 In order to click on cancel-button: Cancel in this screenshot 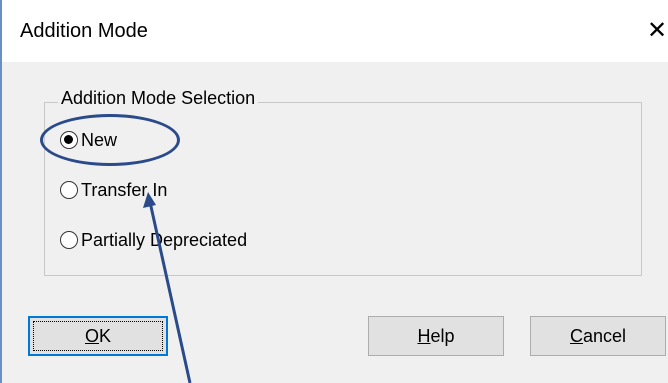, I will do `click(598, 336)`.